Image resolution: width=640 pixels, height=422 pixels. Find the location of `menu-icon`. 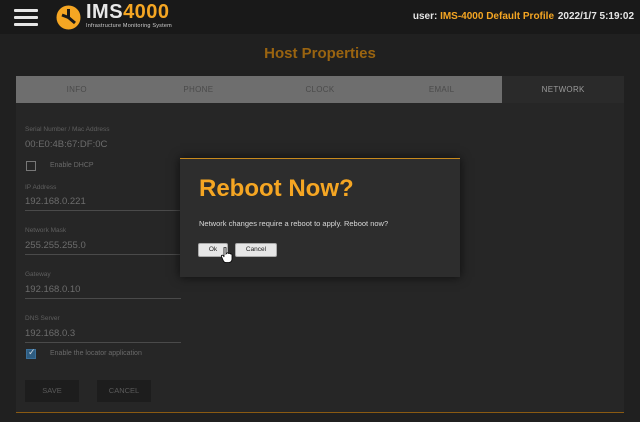

menu-icon is located at coordinates (26, 17).